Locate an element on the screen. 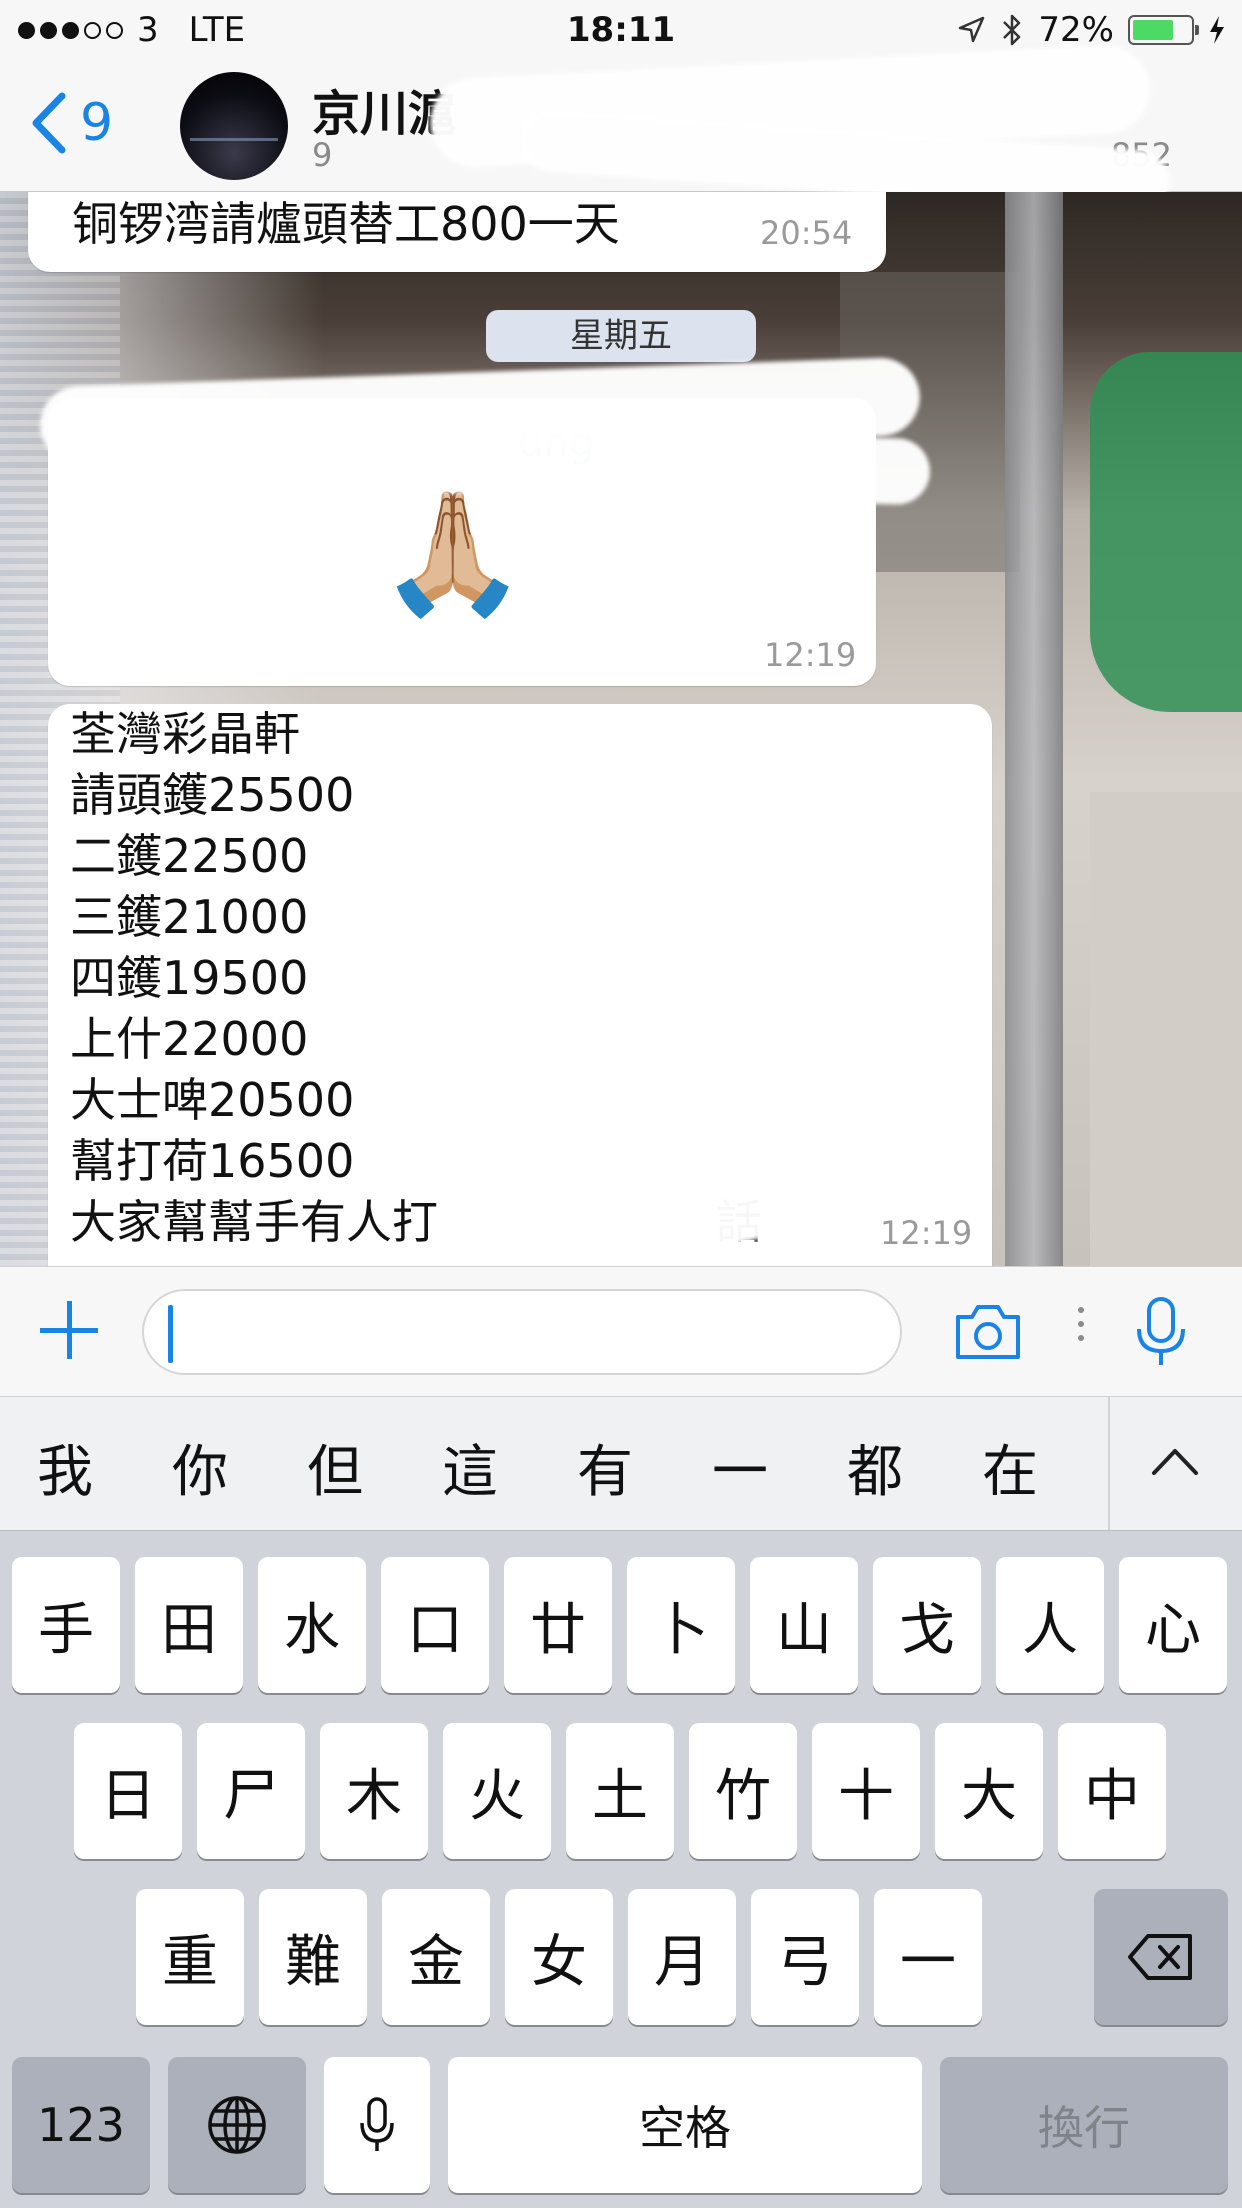  key: 心 is located at coordinates (1173, 1625).